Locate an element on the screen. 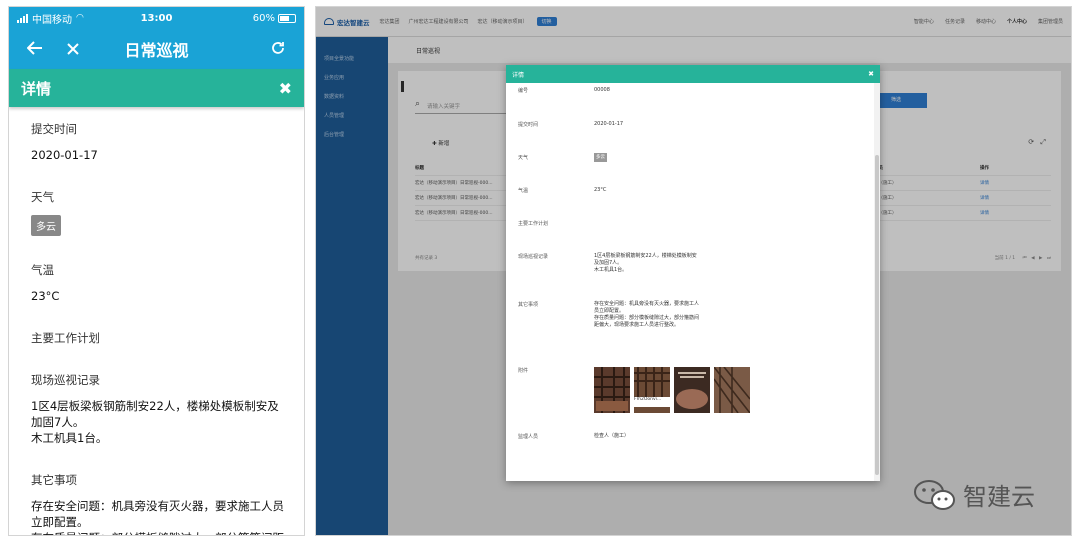 This screenshot has height=543, width=1080. page-title: 日常巡视 is located at coordinates (156, 50).